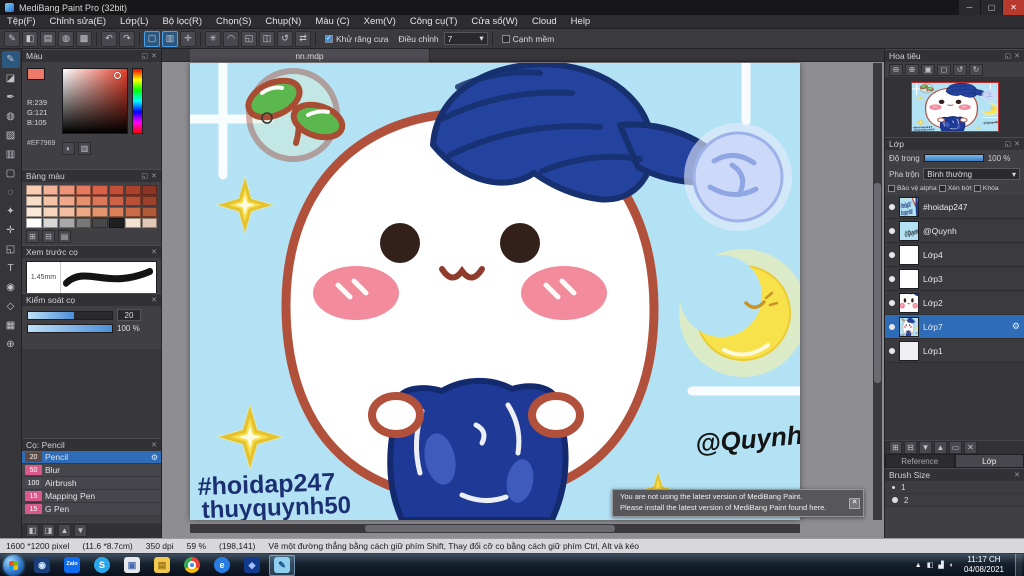 This screenshot has height=576, width=1024. What do you see at coordinates (465, 38) in the screenshot?
I see `adjust-dropdown: 7 ▾` at bounding box center [465, 38].